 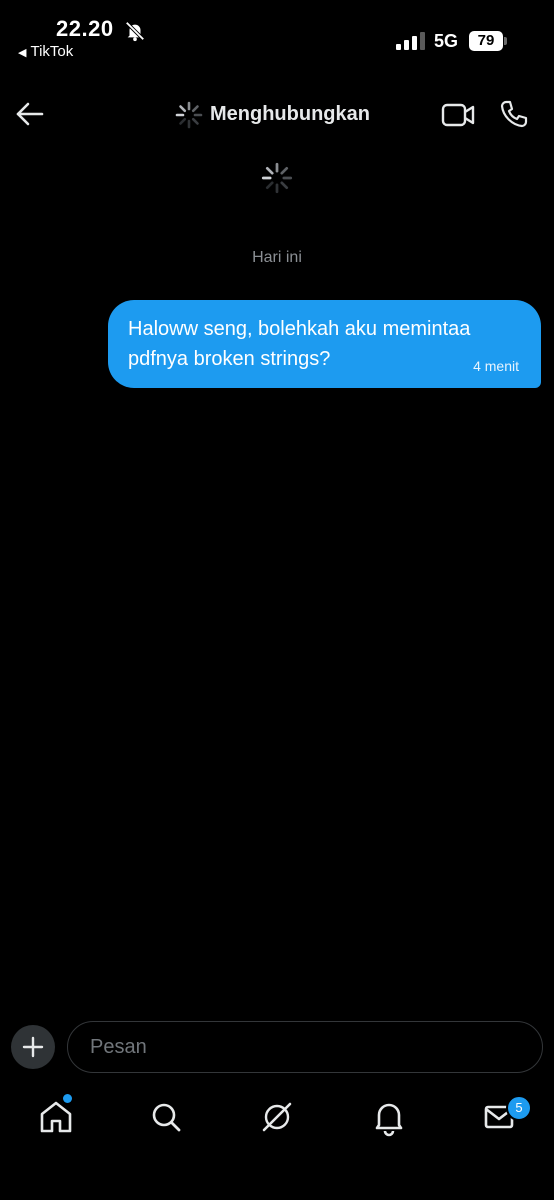 What do you see at coordinates (514, 114) in the screenshot?
I see `phone-call-icon` at bounding box center [514, 114].